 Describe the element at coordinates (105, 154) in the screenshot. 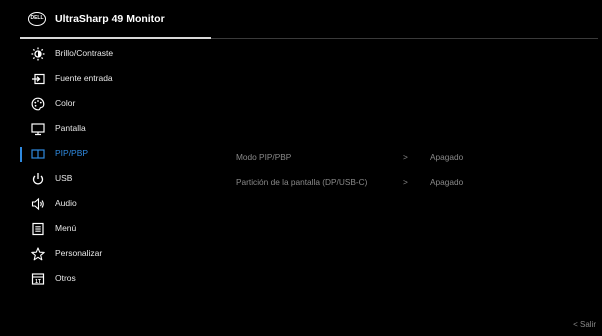

I see `menu-item-pip-pbp: PIP/PBP` at that location.